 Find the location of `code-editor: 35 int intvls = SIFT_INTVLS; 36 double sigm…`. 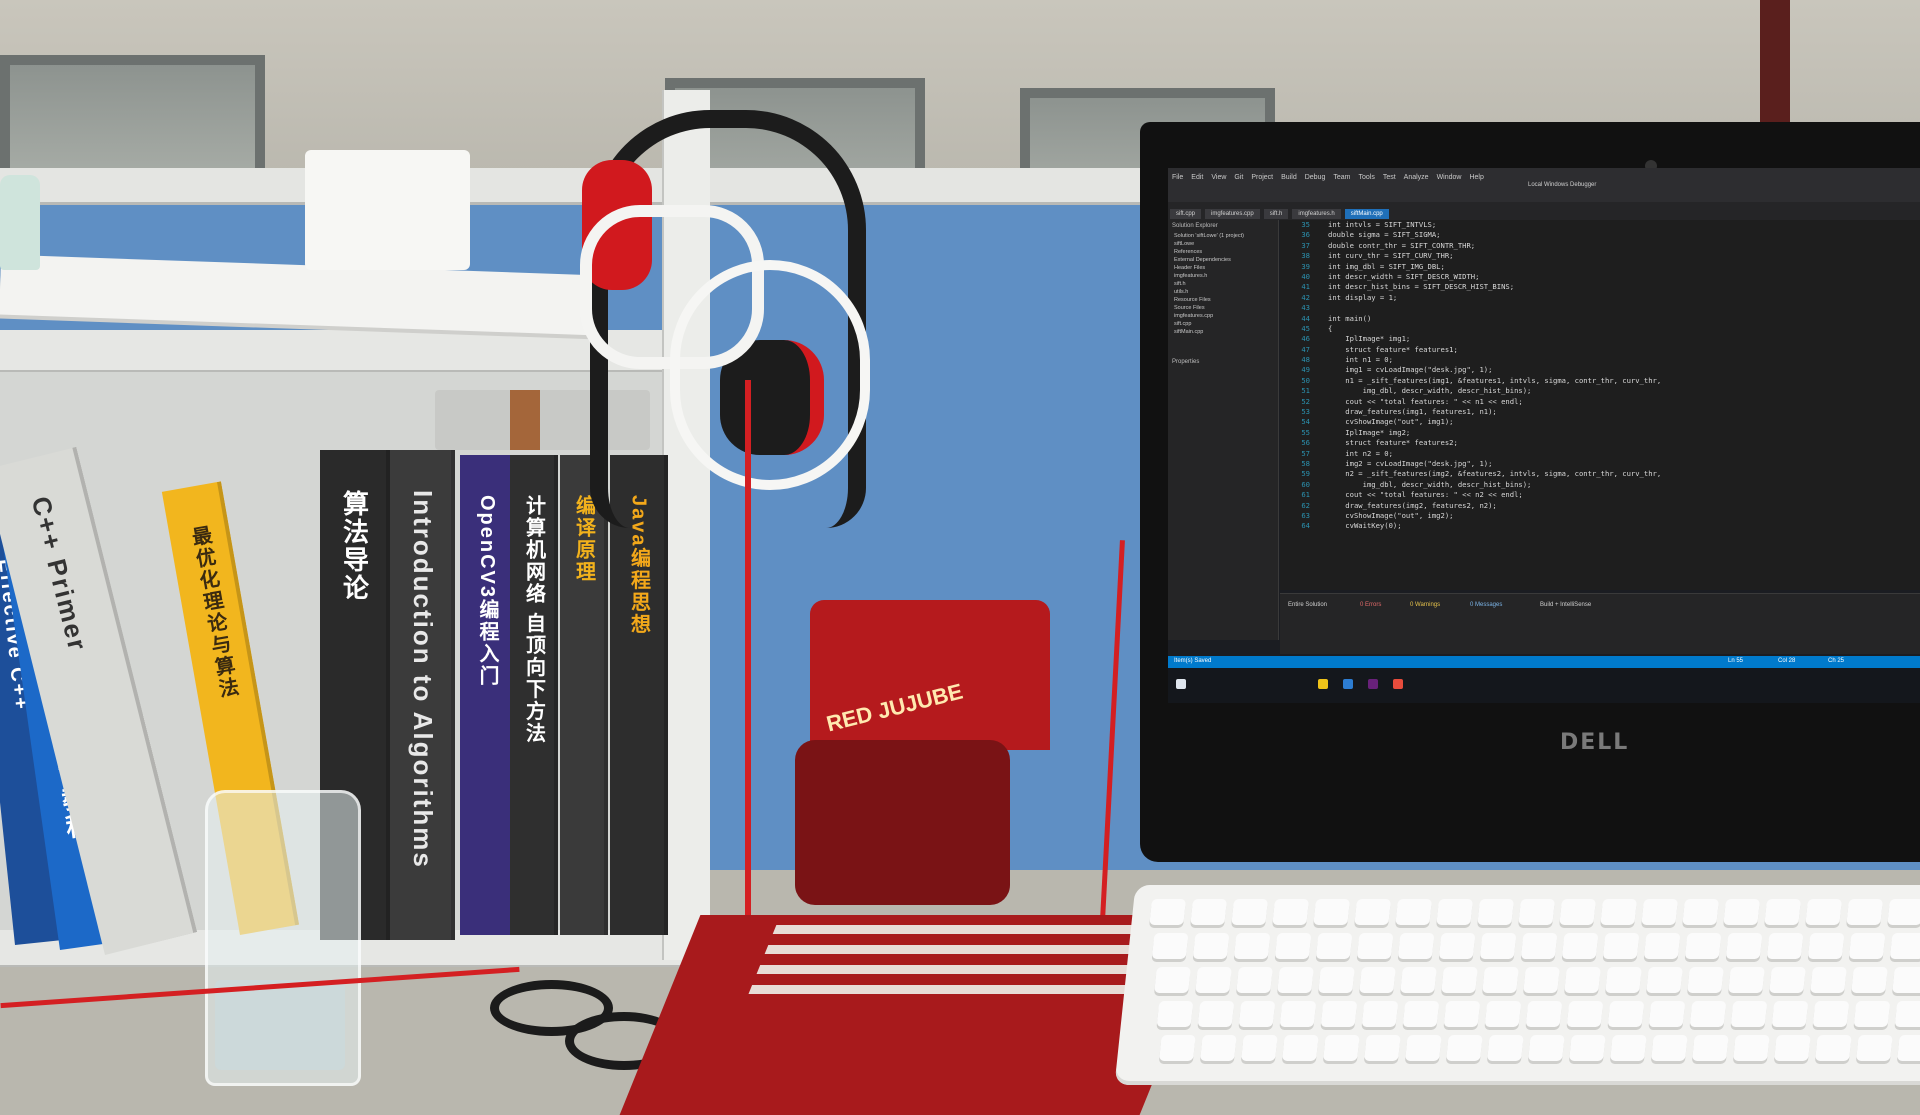

code-editor: 35 int intvls = SIFT_INTVLS; 36 double sigm… is located at coordinates (1600, 405).